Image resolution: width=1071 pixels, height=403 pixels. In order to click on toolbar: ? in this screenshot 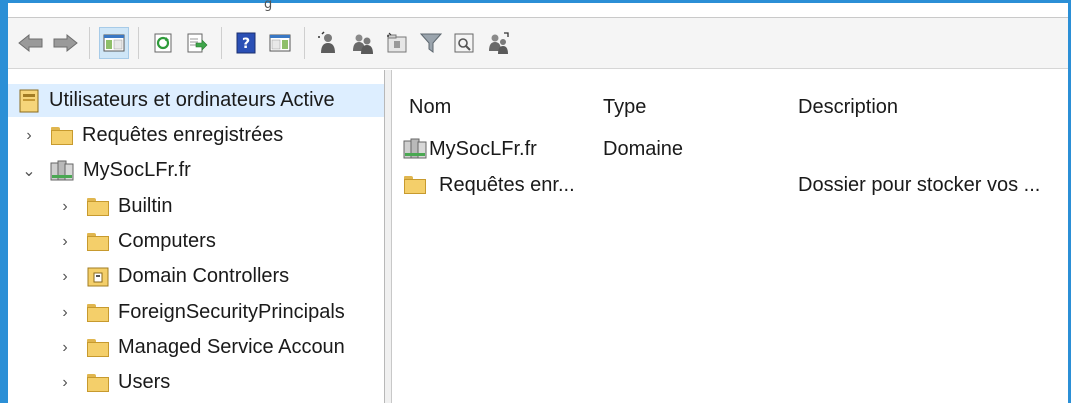, I will do `click(538, 43)`.